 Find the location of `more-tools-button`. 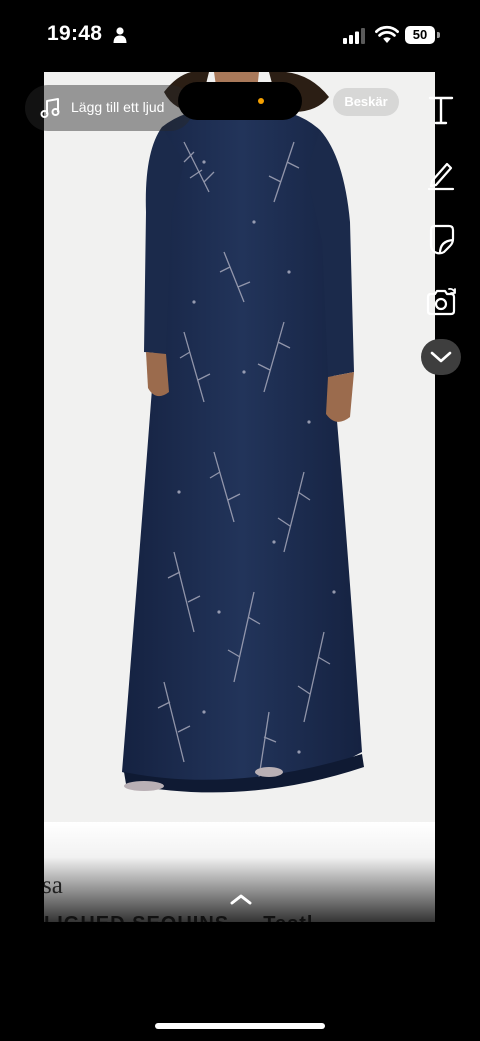

more-tools-button is located at coordinates (441, 357).